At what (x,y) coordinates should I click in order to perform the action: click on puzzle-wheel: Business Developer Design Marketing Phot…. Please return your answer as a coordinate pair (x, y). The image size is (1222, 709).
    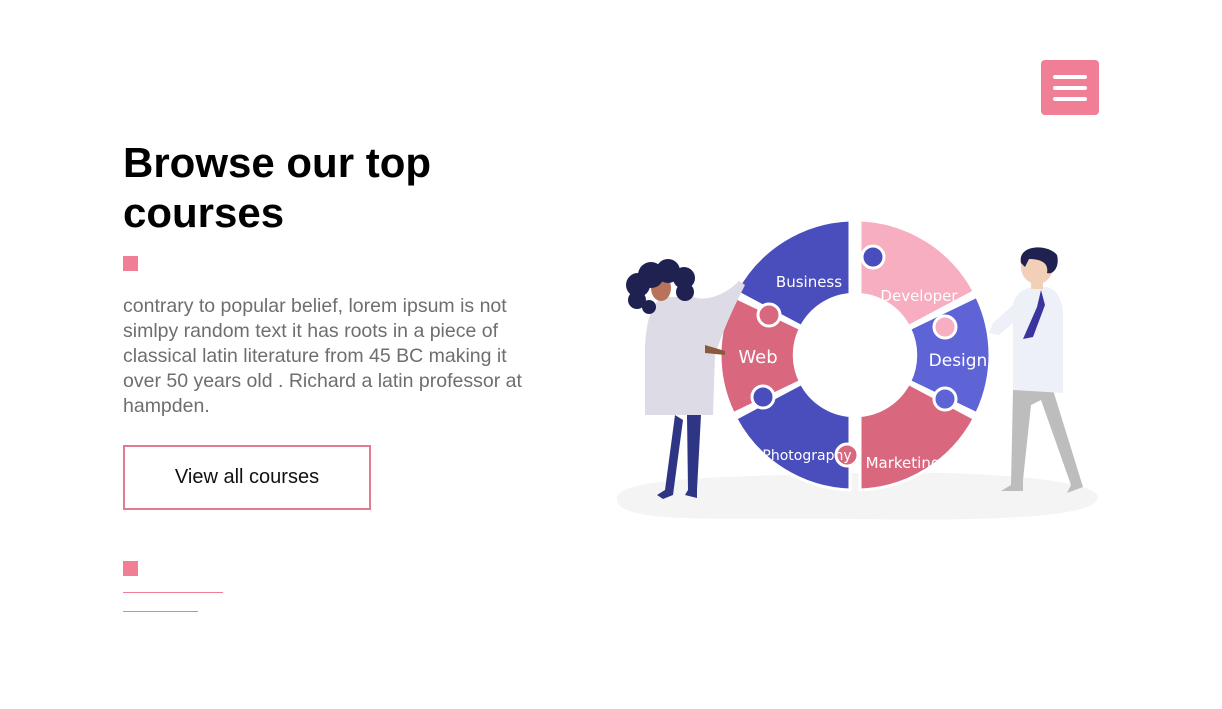
    Looking at the image, I should click on (855, 355).